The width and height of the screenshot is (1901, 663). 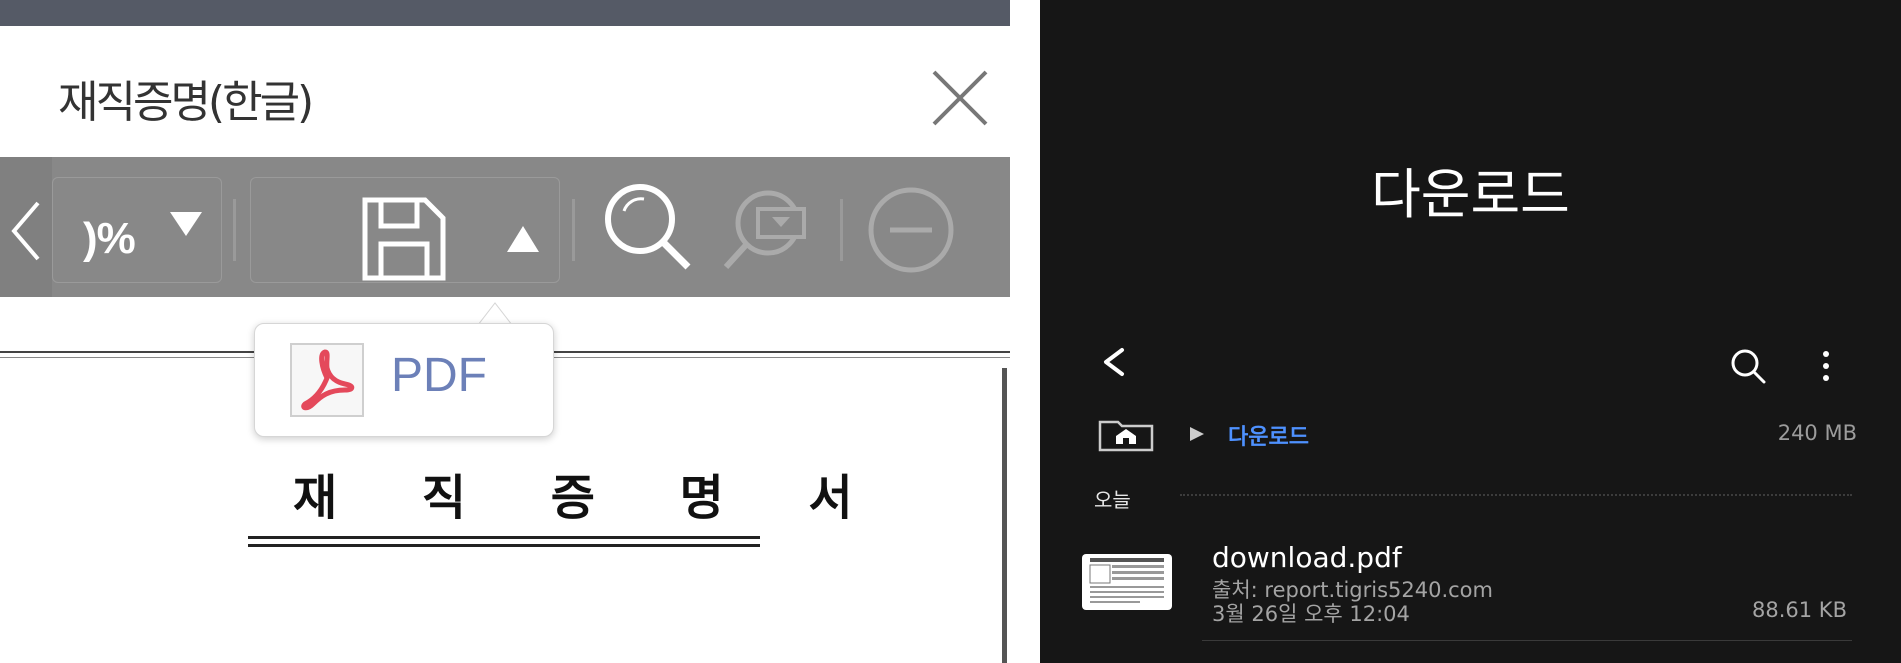 I want to click on find-in-document-icon, so click(x=764, y=230).